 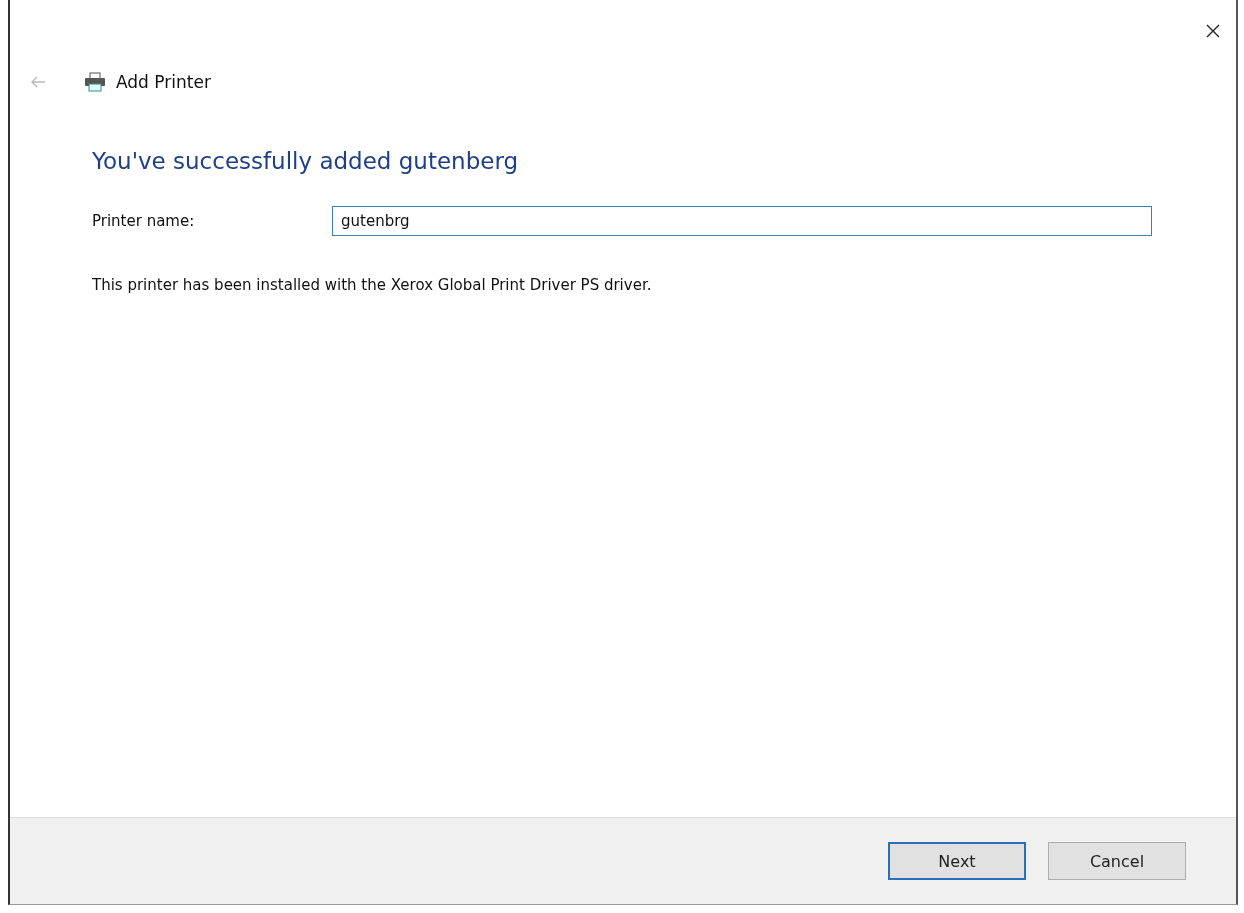 What do you see at coordinates (306, 161) in the screenshot?
I see `page-heading: You've successfully added gutenberg` at bounding box center [306, 161].